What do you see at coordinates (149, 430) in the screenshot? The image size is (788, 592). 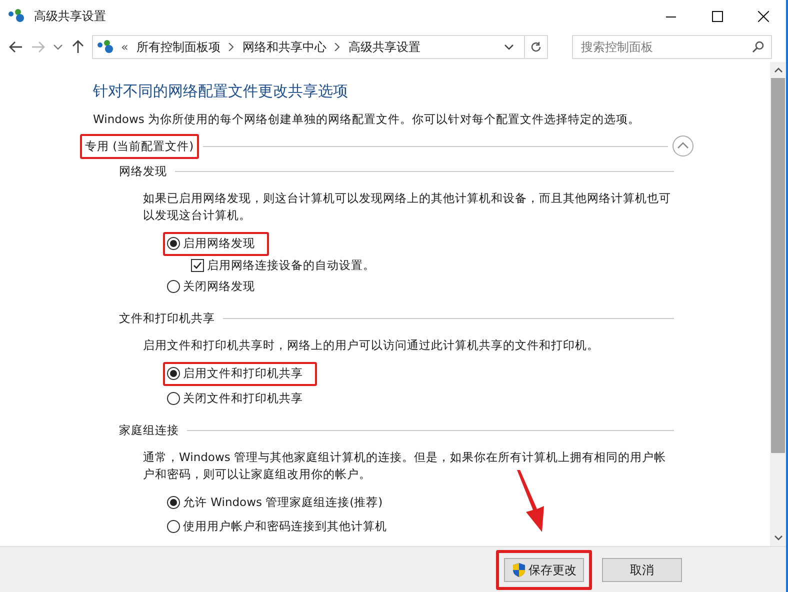 I see `section-title: 家庭组连接` at bounding box center [149, 430].